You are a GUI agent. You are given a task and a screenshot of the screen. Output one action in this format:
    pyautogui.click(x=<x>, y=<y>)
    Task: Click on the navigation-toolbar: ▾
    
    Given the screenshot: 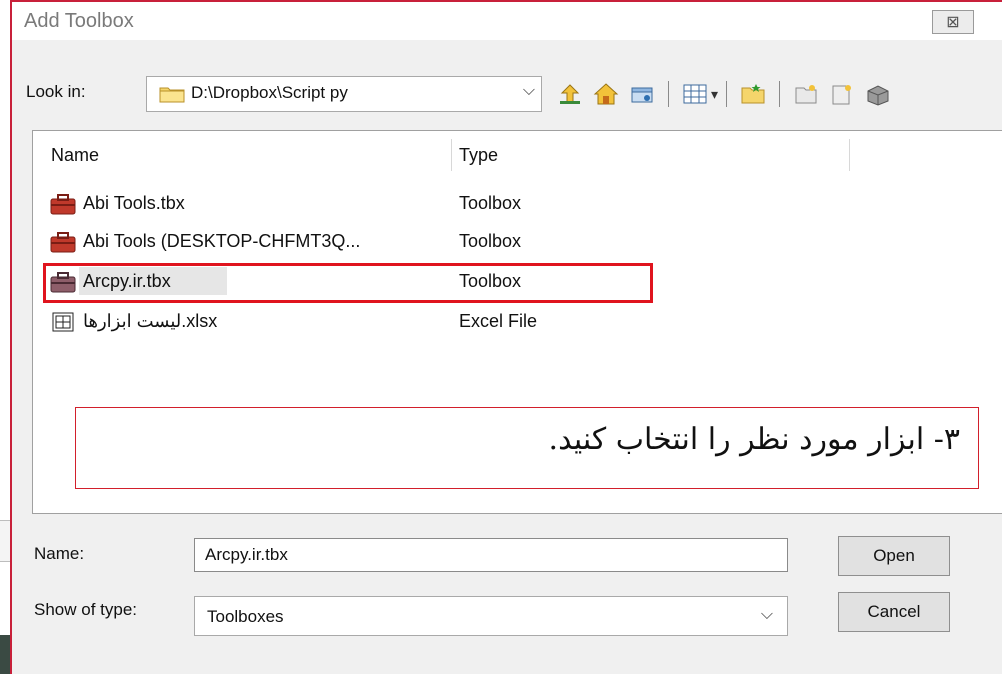 What is the action you would take?
    pyautogui.click(x=724, y=94)
    